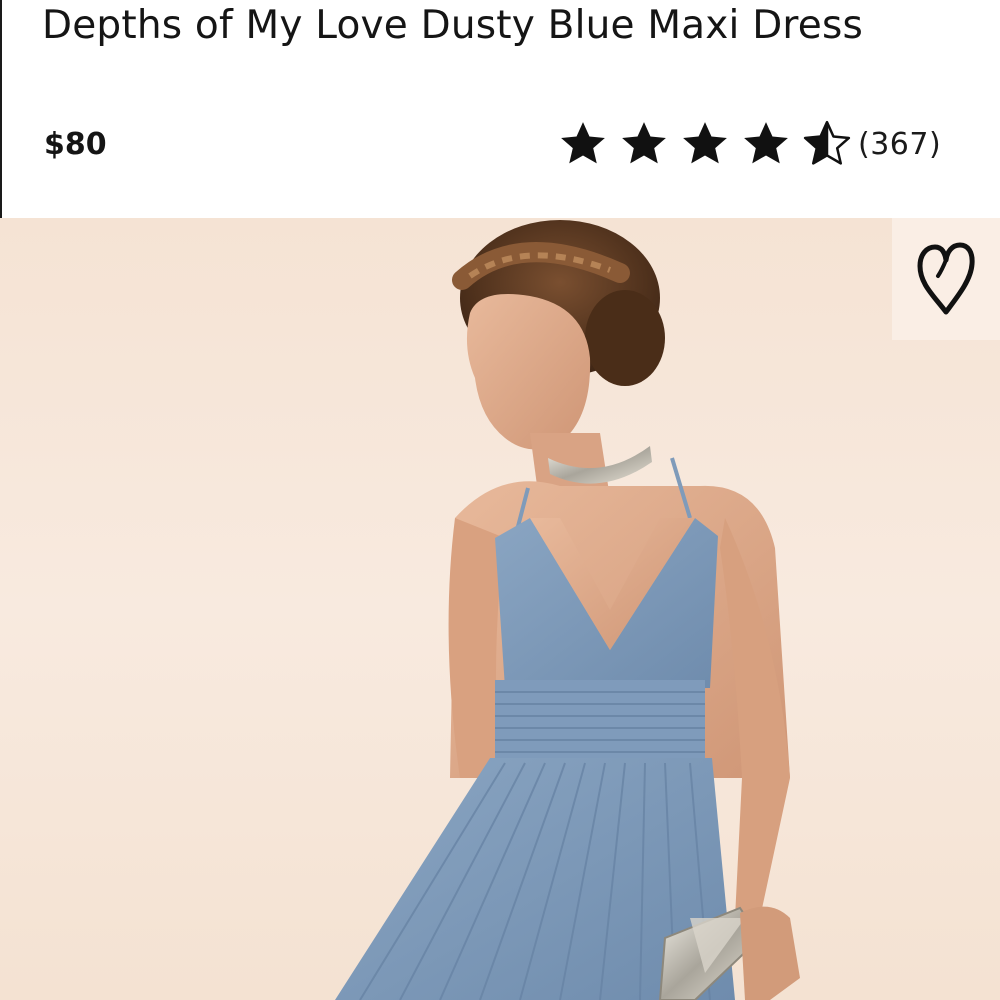  I want to click on star-half-icon, so click(827, 142).